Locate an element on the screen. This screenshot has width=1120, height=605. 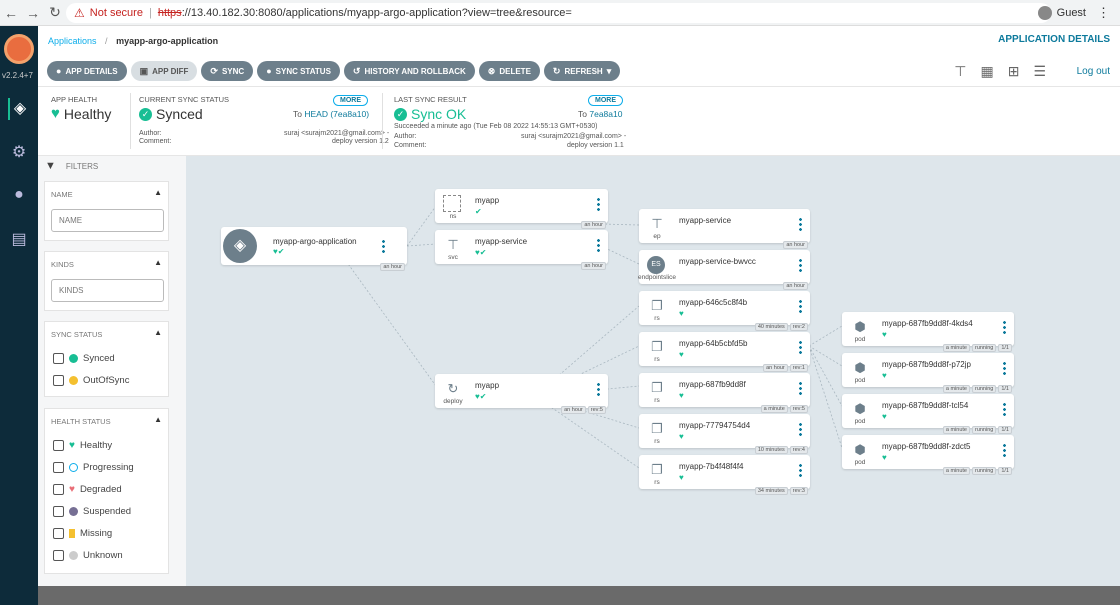
breadcrumb: Applications / myapp-argo-application is located at coordinates (133, 41).